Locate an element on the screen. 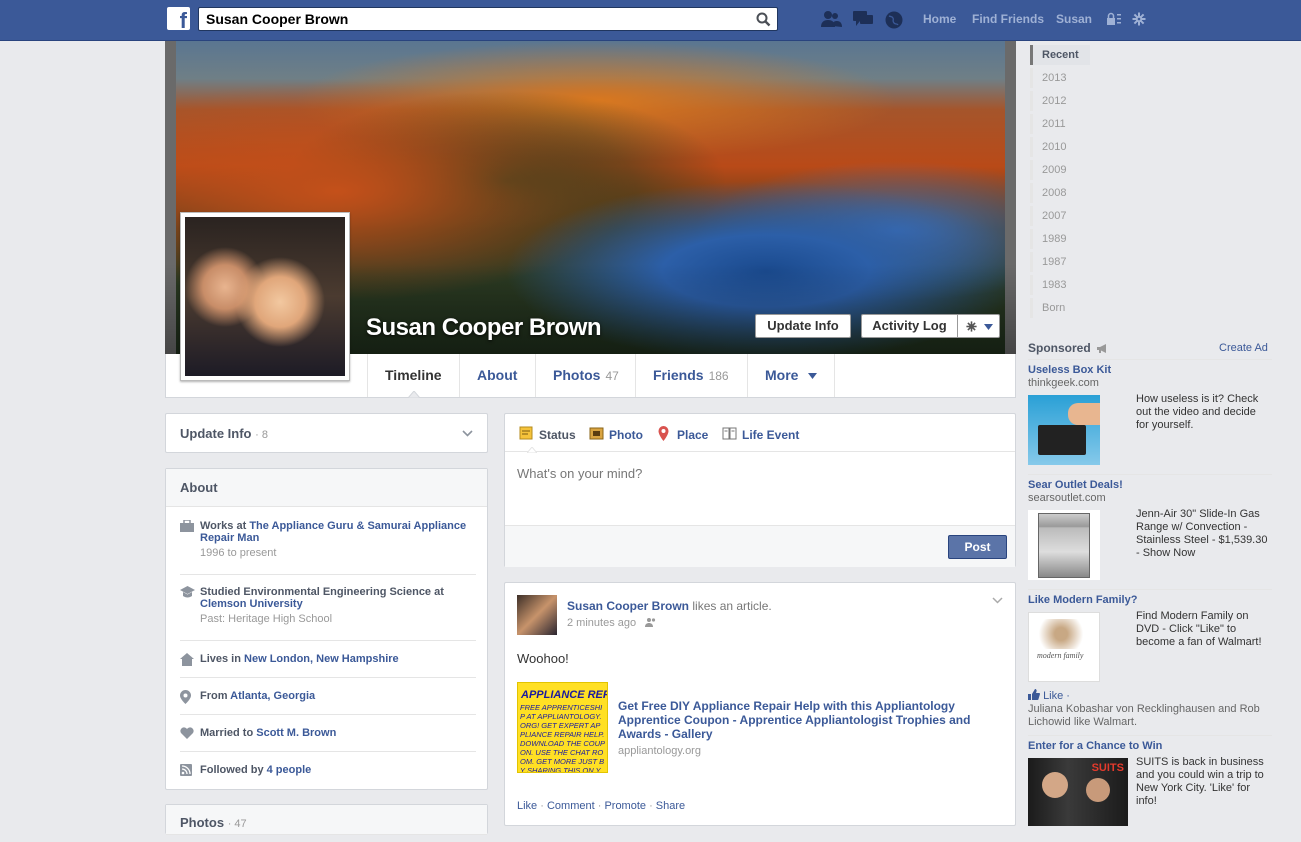 The image size is (1301, 842). post-button: Post is located at coordinates (977, 547).